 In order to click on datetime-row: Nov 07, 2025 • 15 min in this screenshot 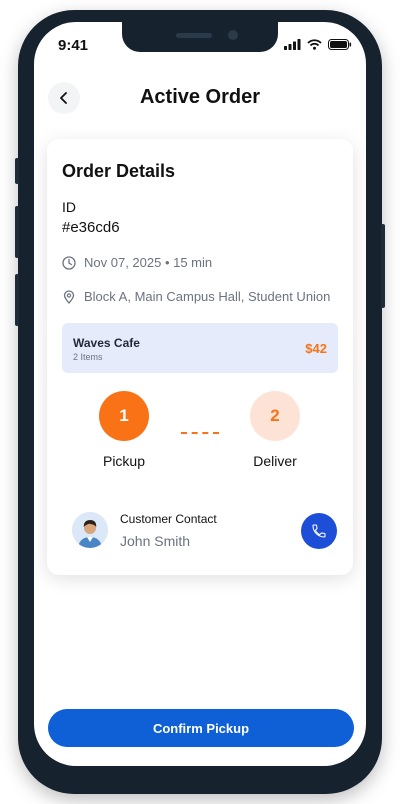, I will do `click(137, 262)`.